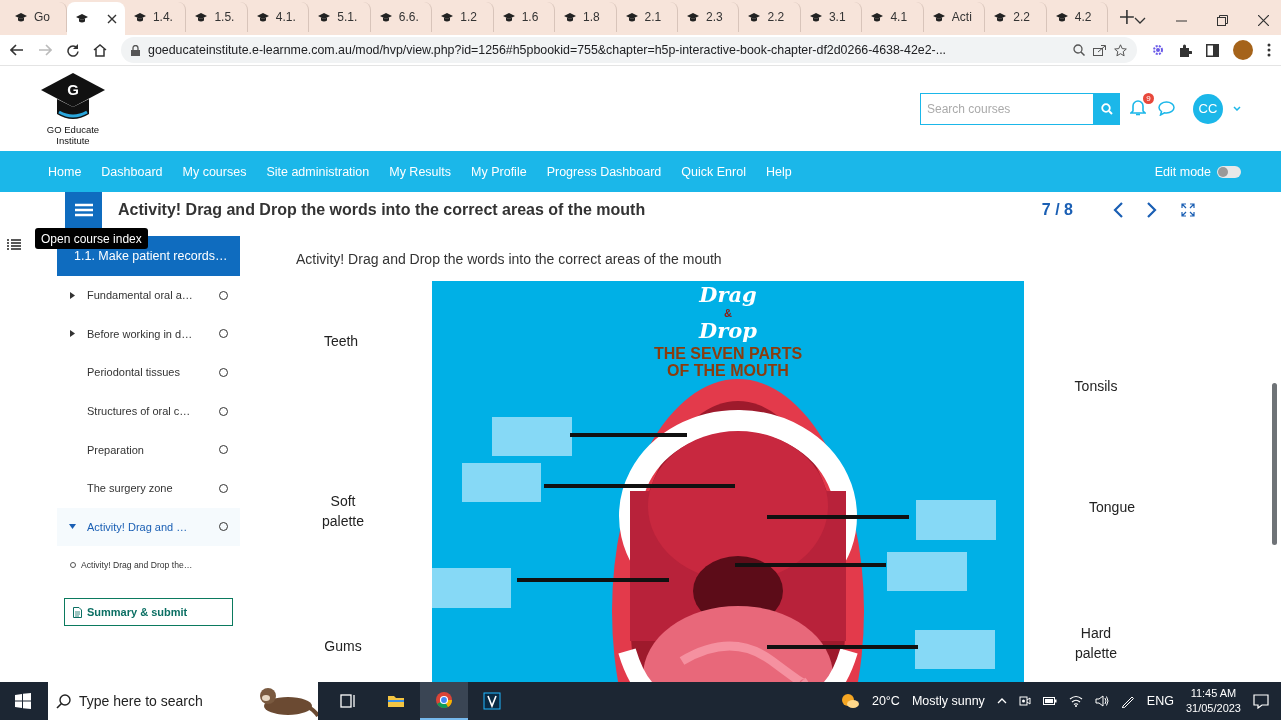 Image resolution: width=1281 pixels, height=720 pixels. Describe the element at coordinates (948, 701) in the screenshot. I see `weather-text: Mostly sunny` at that location.